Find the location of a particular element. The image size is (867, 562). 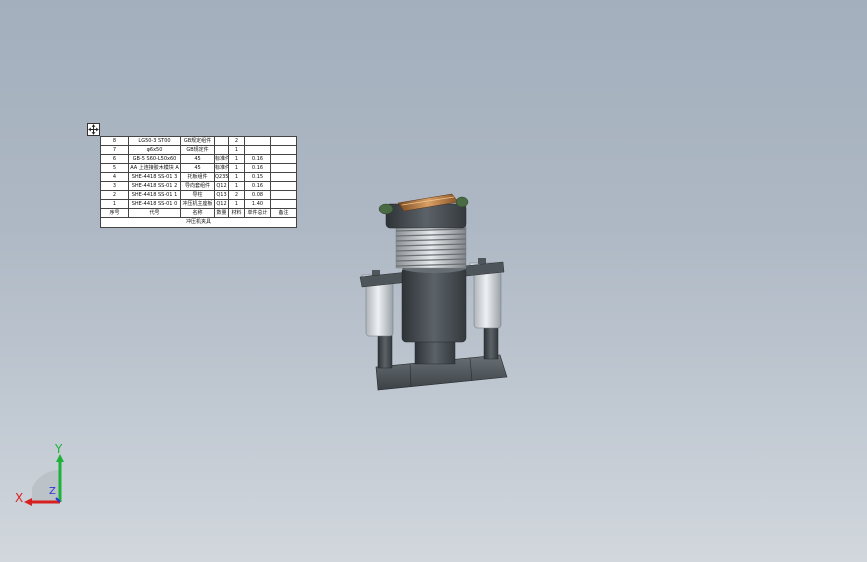

bom-cell: 5 is located at coordinates (114, 168).